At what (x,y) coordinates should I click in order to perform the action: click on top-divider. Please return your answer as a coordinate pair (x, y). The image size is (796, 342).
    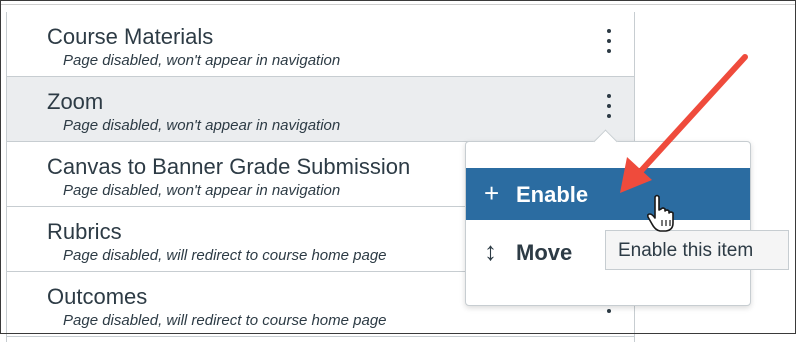
    Looking at the image, I should click on (398, 4).